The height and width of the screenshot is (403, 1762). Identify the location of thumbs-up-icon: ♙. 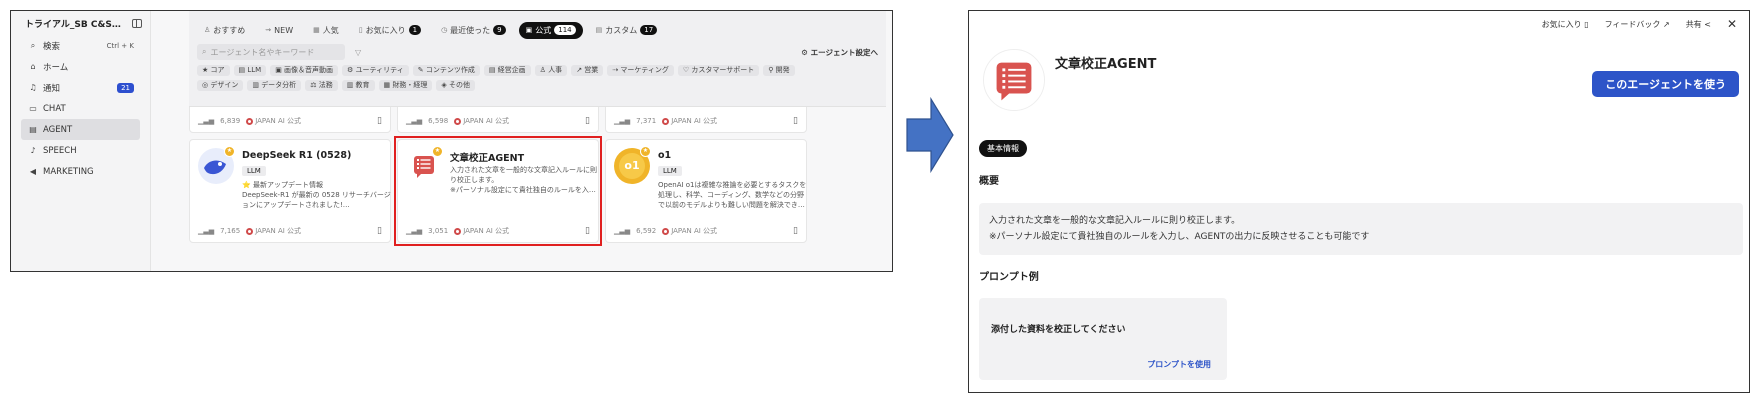
(207, 30).